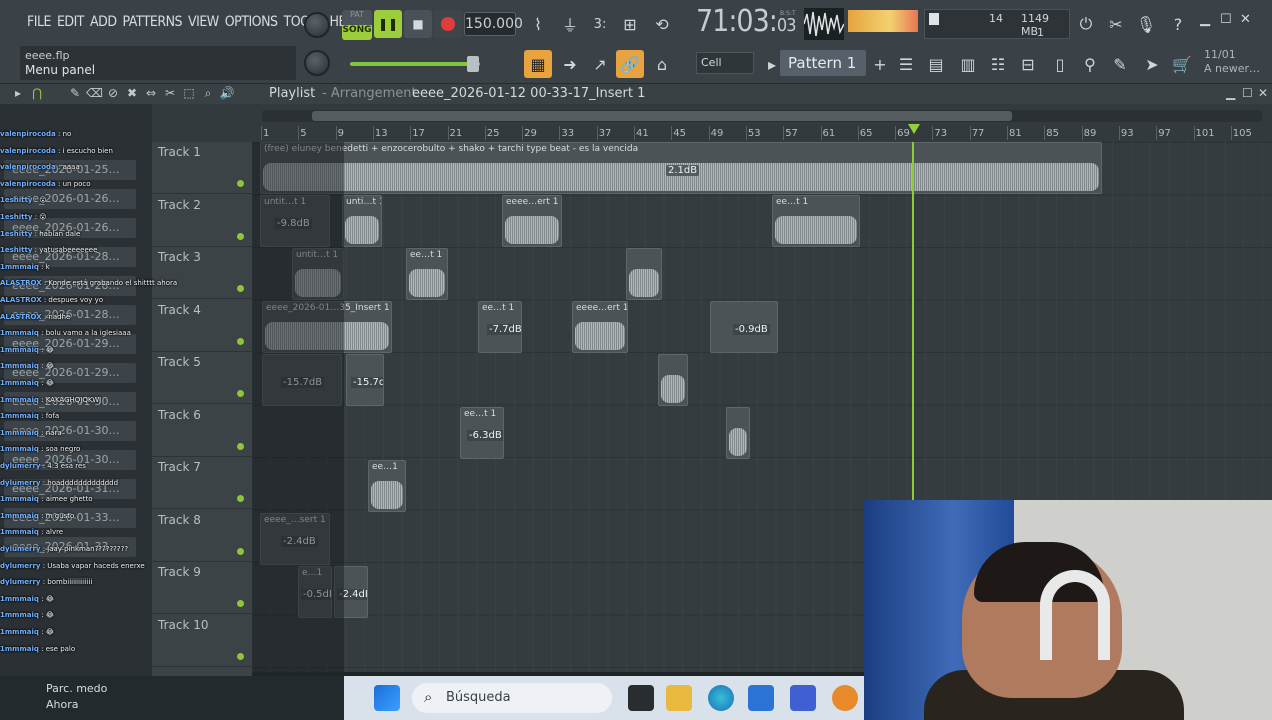 The image size is (1272, 720). I want to click on clip-track3-c, so click(644, 274).